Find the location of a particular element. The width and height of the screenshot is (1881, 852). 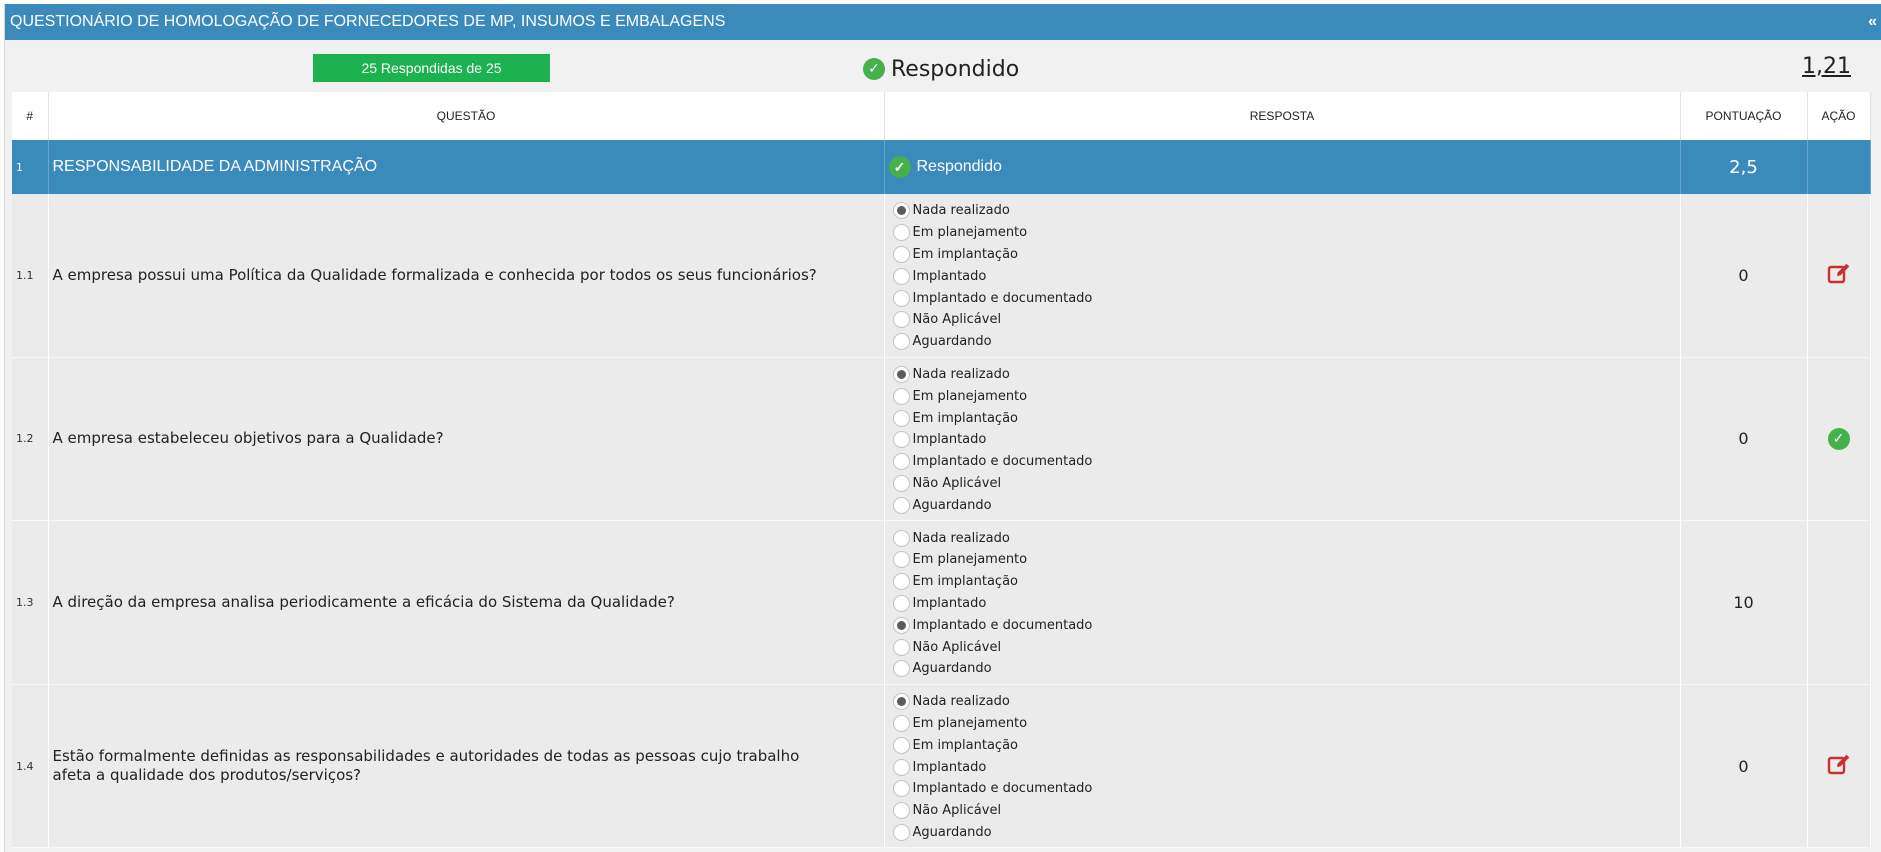

overall-status: ✓ Respondido is located at coordinates (941, 69).